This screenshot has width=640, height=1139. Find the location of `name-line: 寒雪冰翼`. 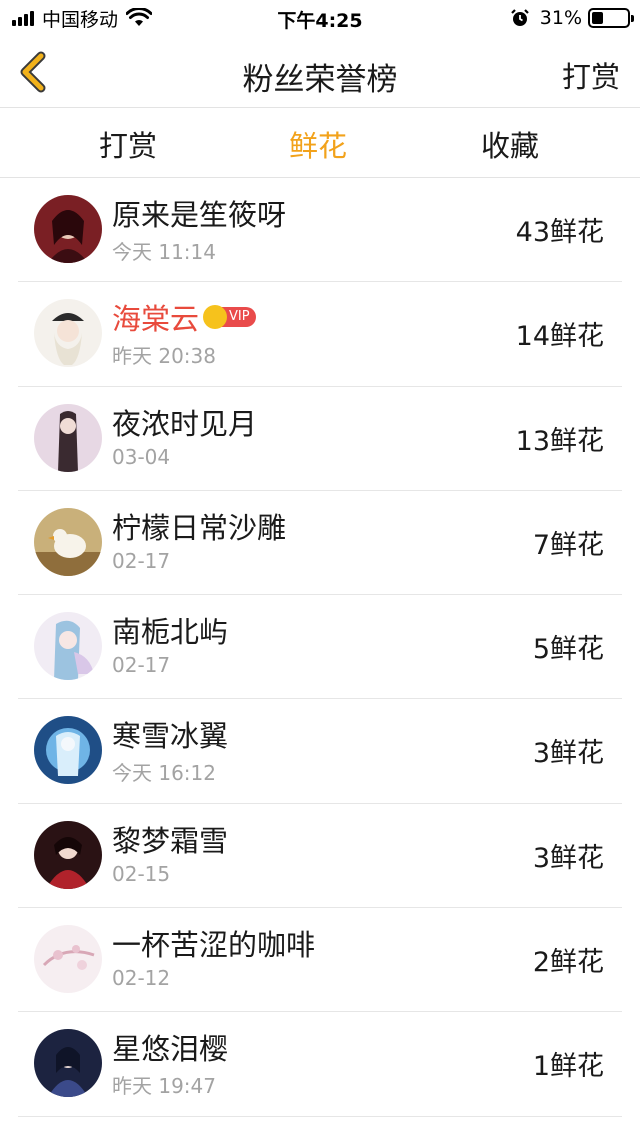

name-line: 寒雪冰翼 is located at coordinates (170, 734).